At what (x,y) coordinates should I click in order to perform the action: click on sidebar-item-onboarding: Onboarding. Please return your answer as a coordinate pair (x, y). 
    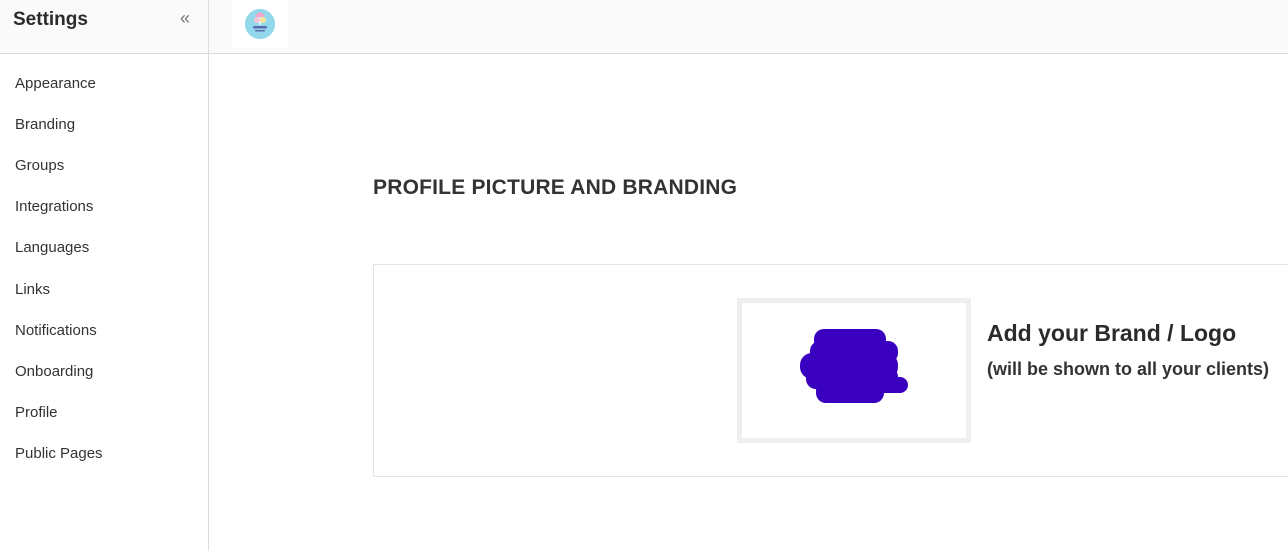
    Looking at the image, I should click on (104, 371).